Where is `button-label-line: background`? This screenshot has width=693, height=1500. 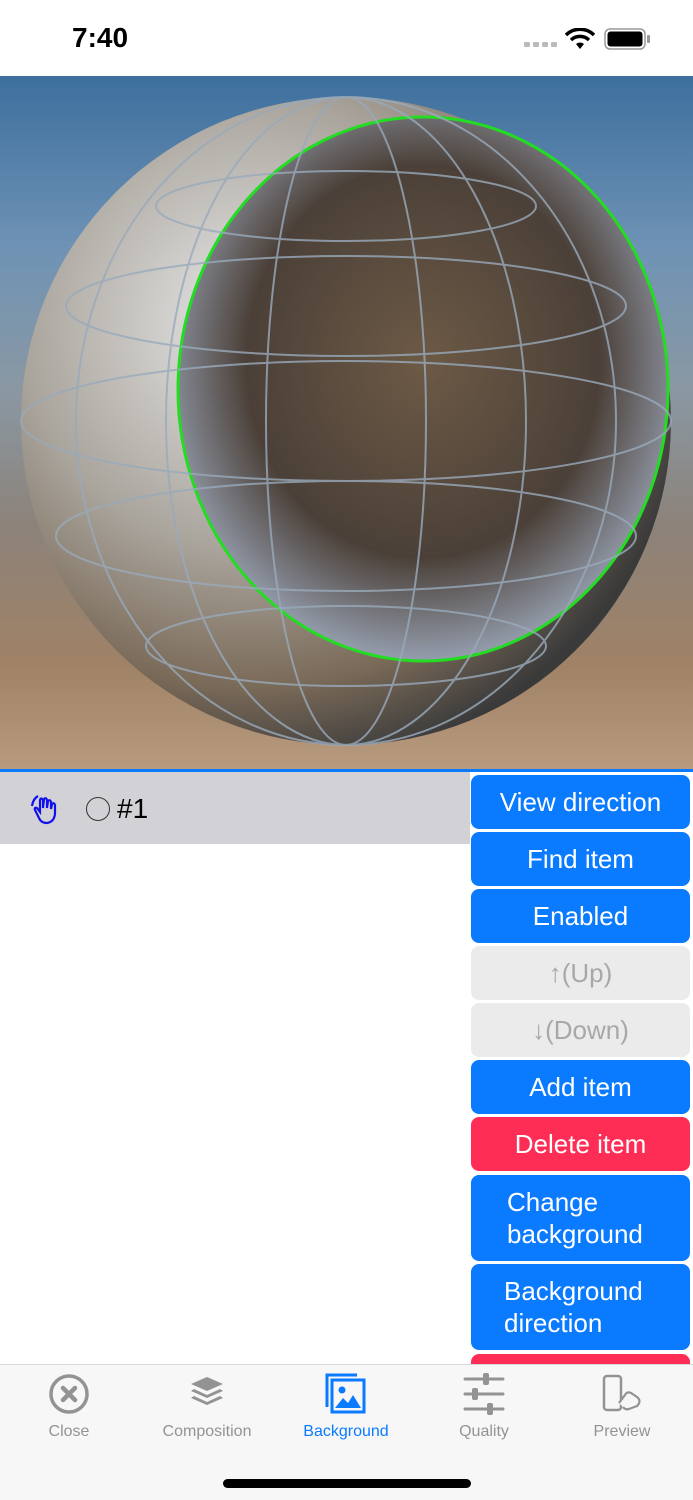
button-label-line: background is located at coordinates (575, 1234).